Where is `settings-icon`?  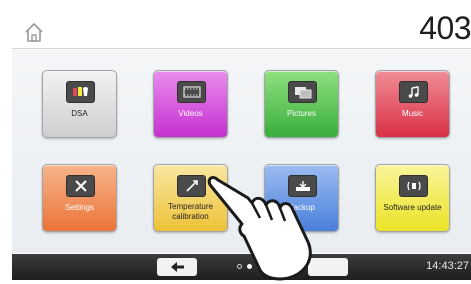
settings-icon is located at coordinates (80, 186).